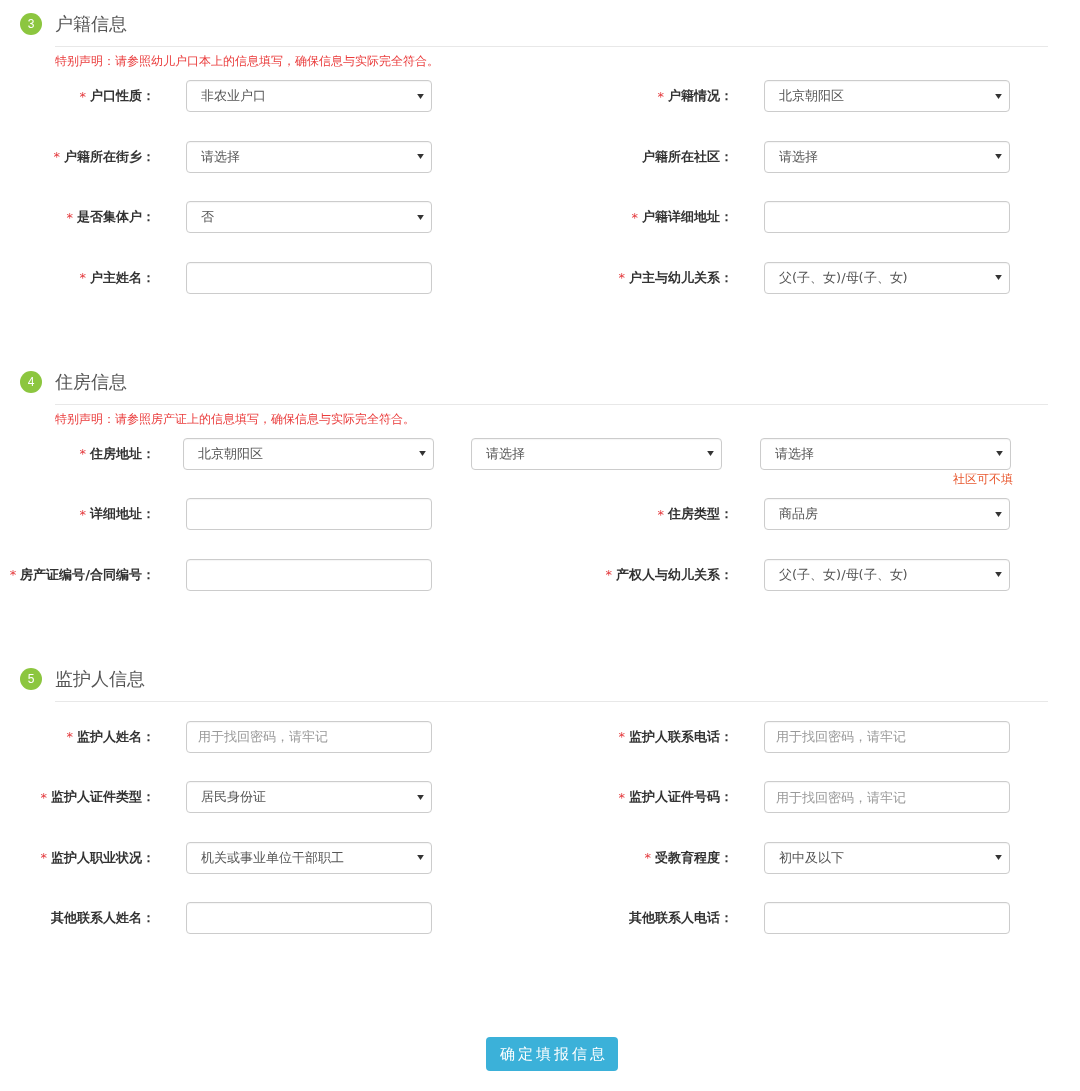 This screenshot has height=1091, width=1080. What do you see at coordinates (681, 918) in the screenshot?
I see `field-label: 其他联系人电话：` at bounding box center [681, 918].